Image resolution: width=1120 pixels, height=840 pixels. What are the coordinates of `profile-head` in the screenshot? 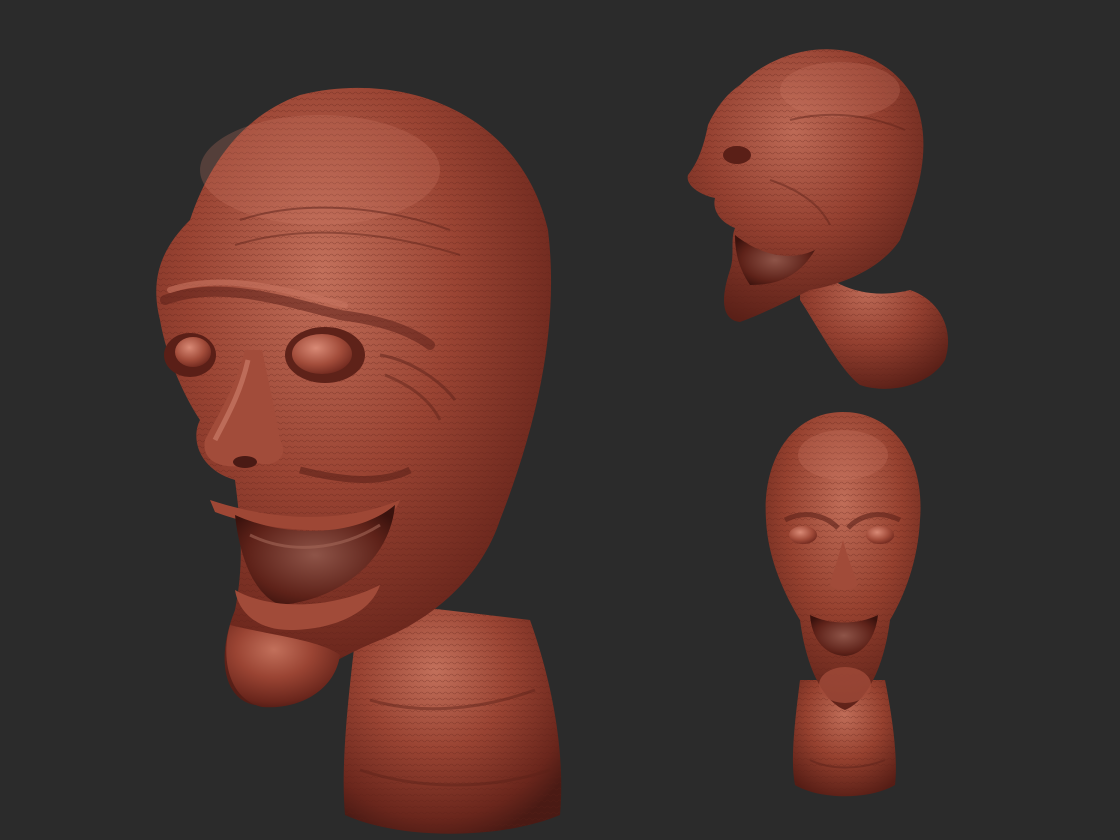 It's located at (818, 219).